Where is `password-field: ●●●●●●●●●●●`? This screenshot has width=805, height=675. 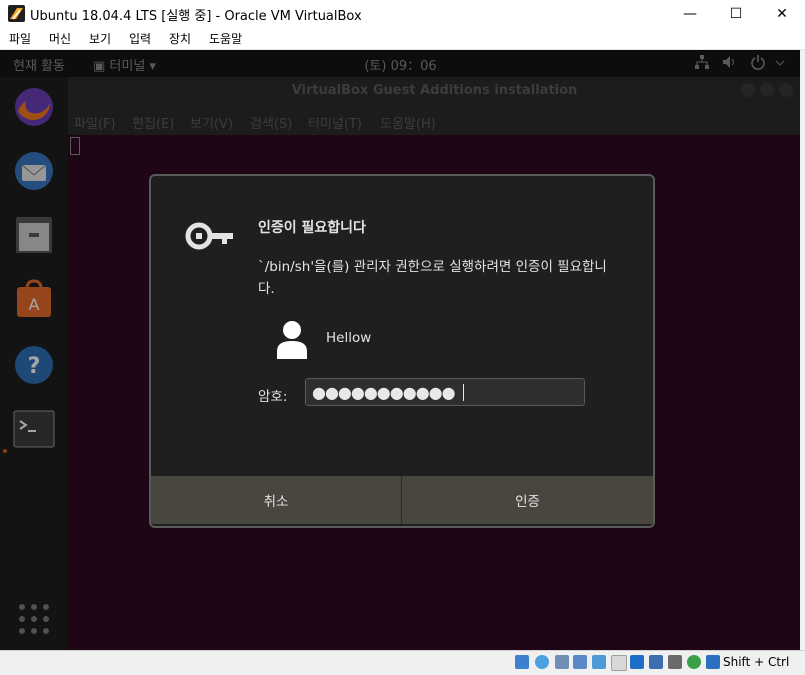 password-field: ●●●●●●●●●●● is located at coordinates (445, 392).